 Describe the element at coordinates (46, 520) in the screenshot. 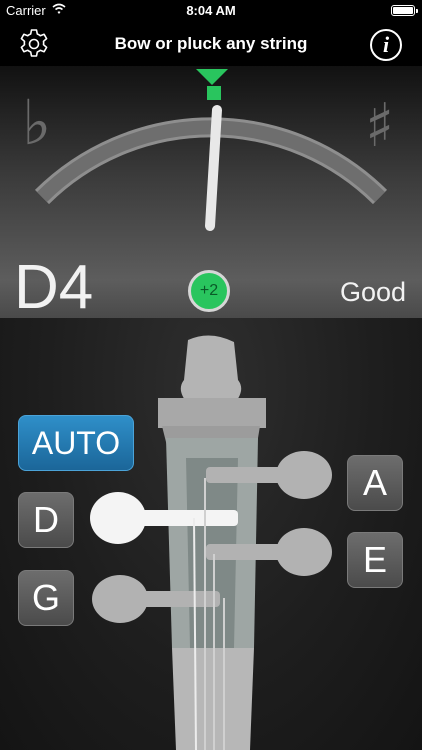

I see `string-d-button: D` at that location.